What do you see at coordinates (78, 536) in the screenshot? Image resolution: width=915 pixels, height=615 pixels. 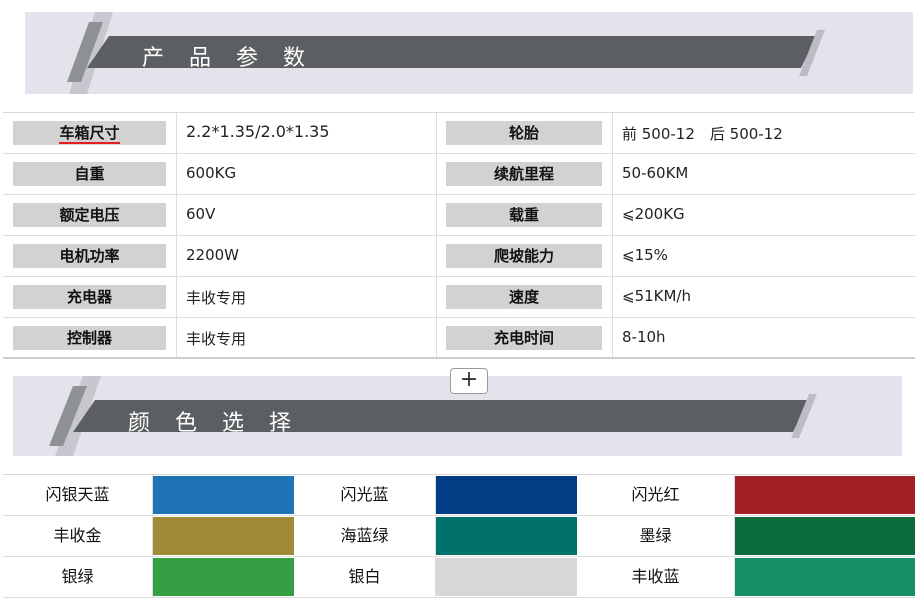 I see `color-name: 丰收金` at bounding box center [78, 536].